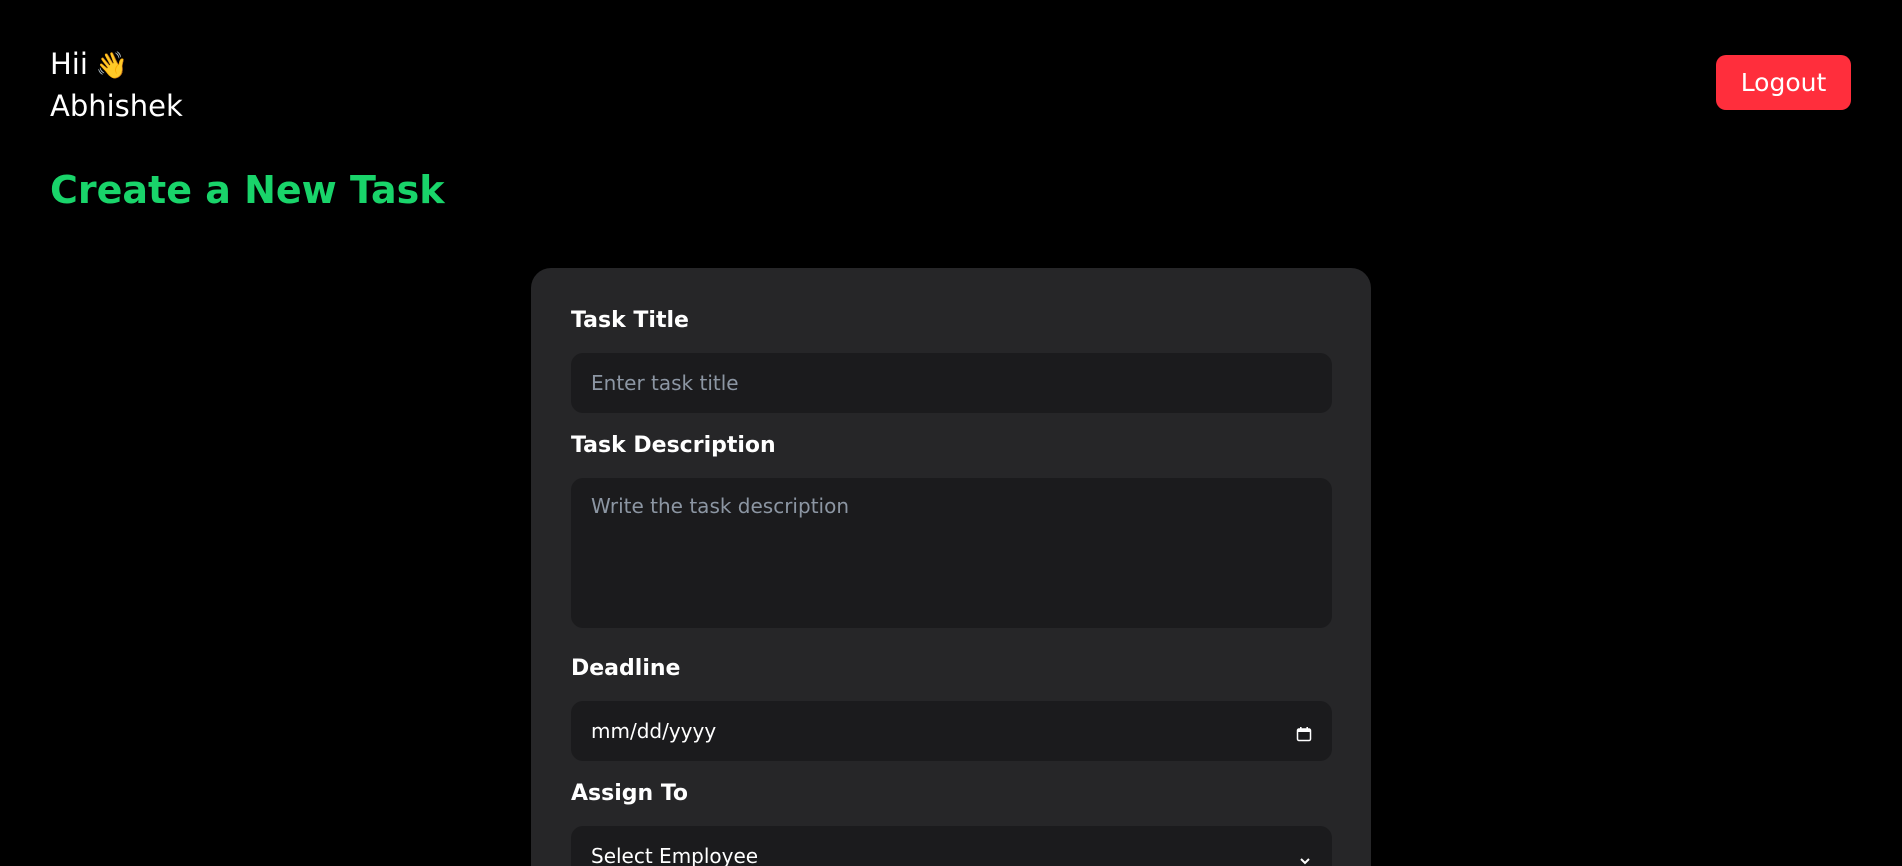 This screenshot has height=866, width=1902. Describe the element at coordinates (116, 106) in the screenshot. I see `user-name: Abhishek` at that location.